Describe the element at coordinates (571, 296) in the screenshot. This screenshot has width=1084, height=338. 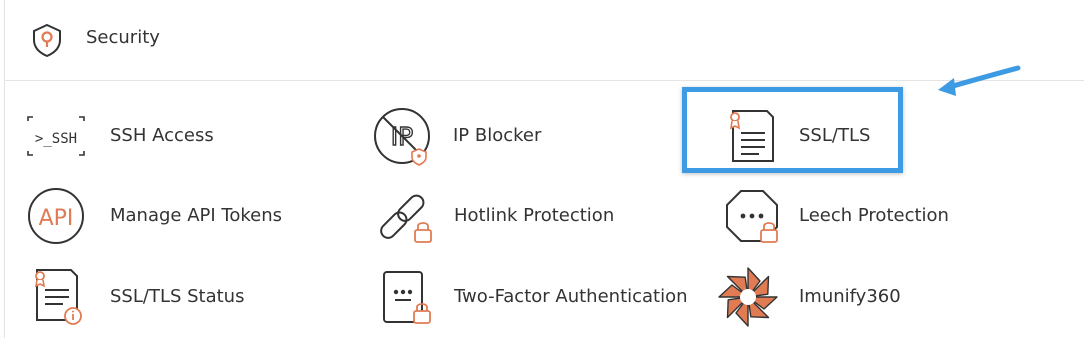
I see `item-label-two-factor-authentication: Two-Factor Authentication` at that location.